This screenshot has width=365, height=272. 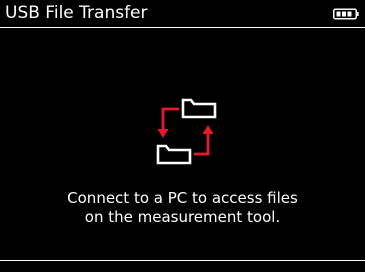 I want to click on message-line-2: on the measurement tool., so click(x=182, y=217).